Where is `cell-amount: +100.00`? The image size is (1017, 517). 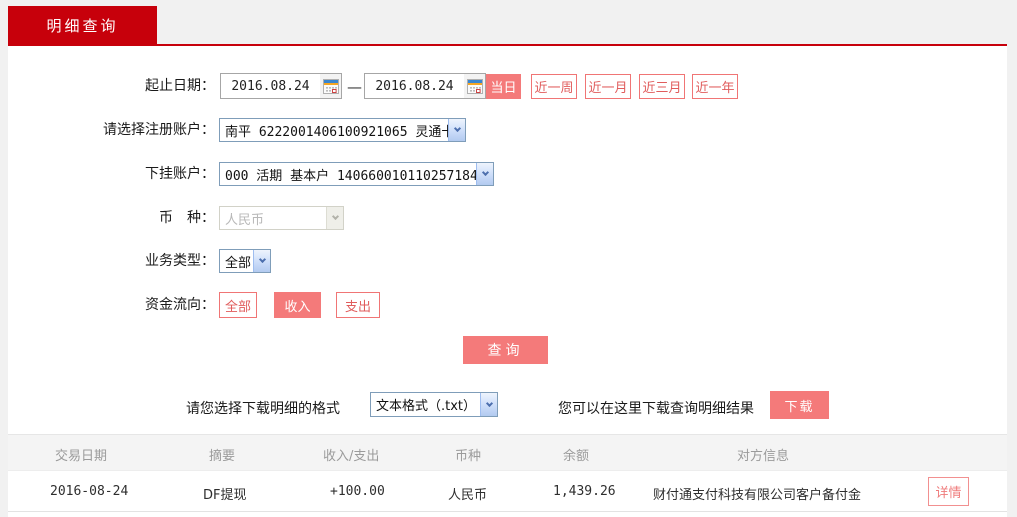
cell-amount: +100.00 is located at coordinates (357, 491).